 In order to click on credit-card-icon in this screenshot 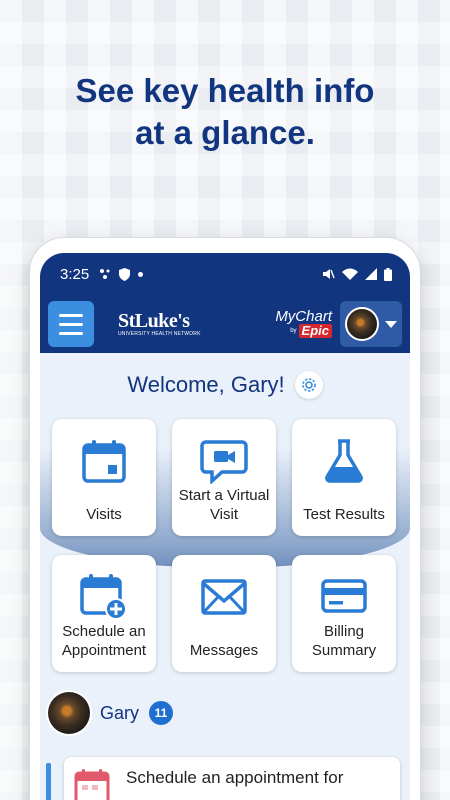, I will do `click(344, 595)`.